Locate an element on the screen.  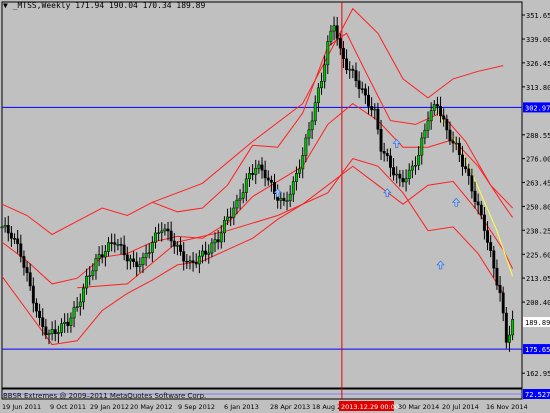
y-tick-label: 288.55 is located at coordinates (538, 136).